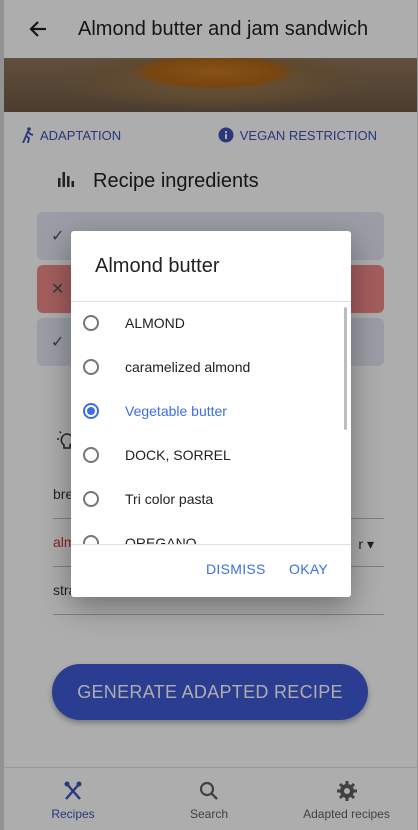 The width and height of the screenshot is (418, 830). I want to click on dismiss-button: DISMISS, so click(236, 569).